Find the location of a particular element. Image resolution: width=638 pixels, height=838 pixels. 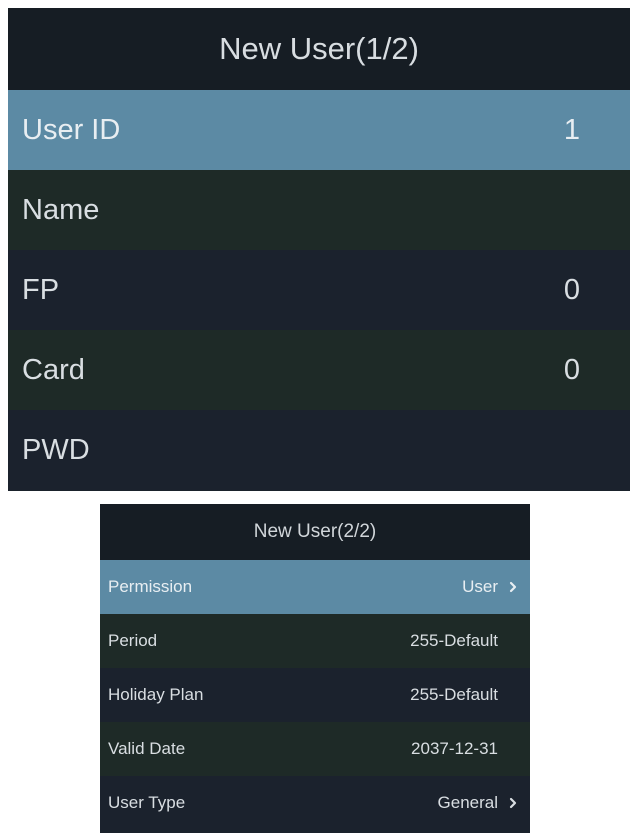

row-label: User ID is located at coordinates (71, 129).